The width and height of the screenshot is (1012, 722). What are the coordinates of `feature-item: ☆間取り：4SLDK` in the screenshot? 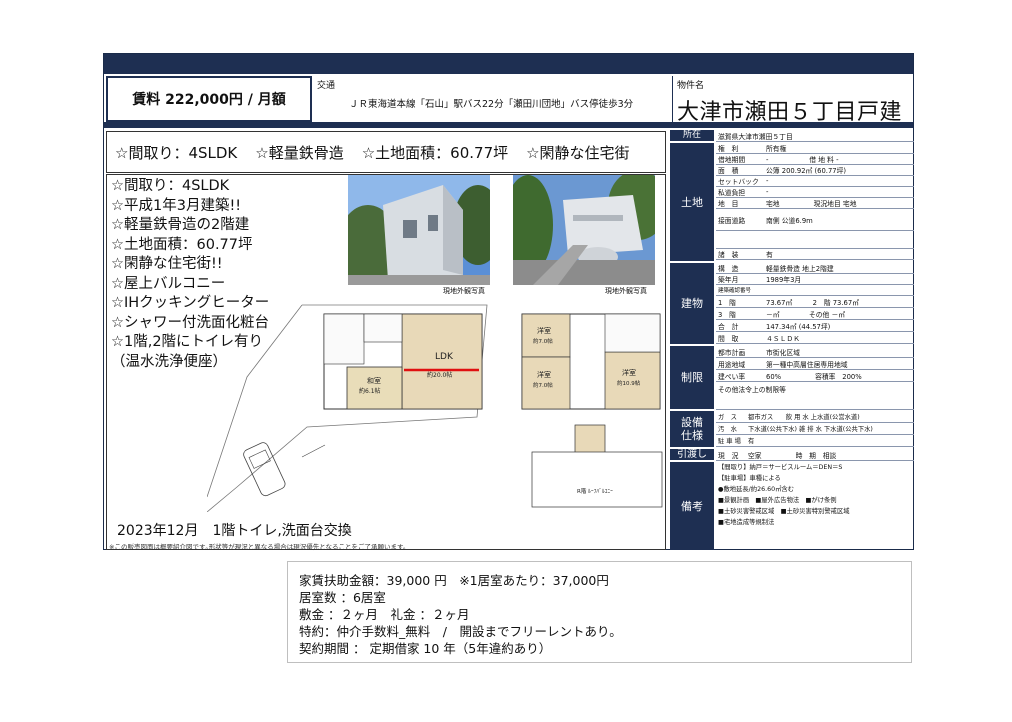 It's located at (170, 186).